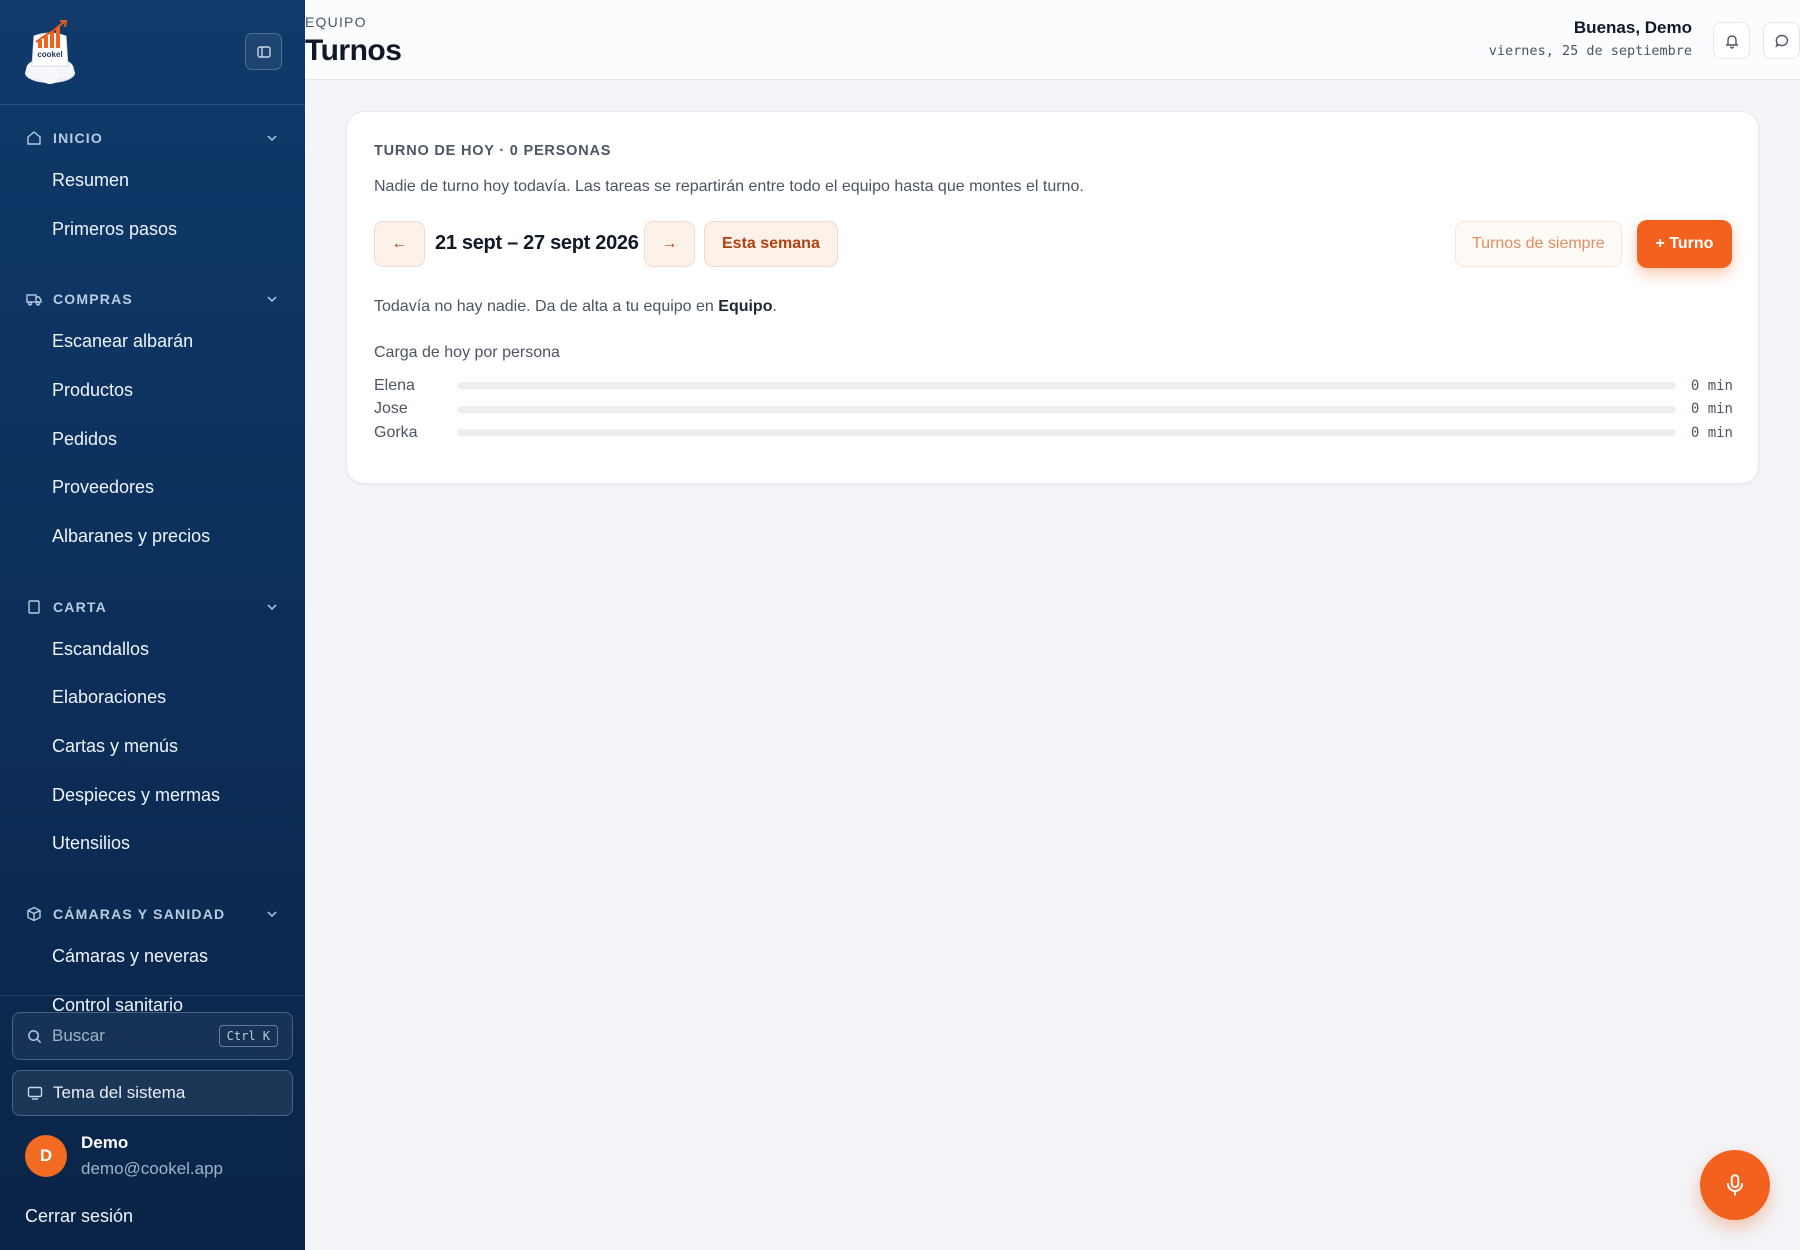 This screenshot has width=1800, height=1250. What do you see at coordinates (152, 1036) in the screenshot?
I see `search-input: Buscar Ctrl K` at bounding box center [152, 1036].